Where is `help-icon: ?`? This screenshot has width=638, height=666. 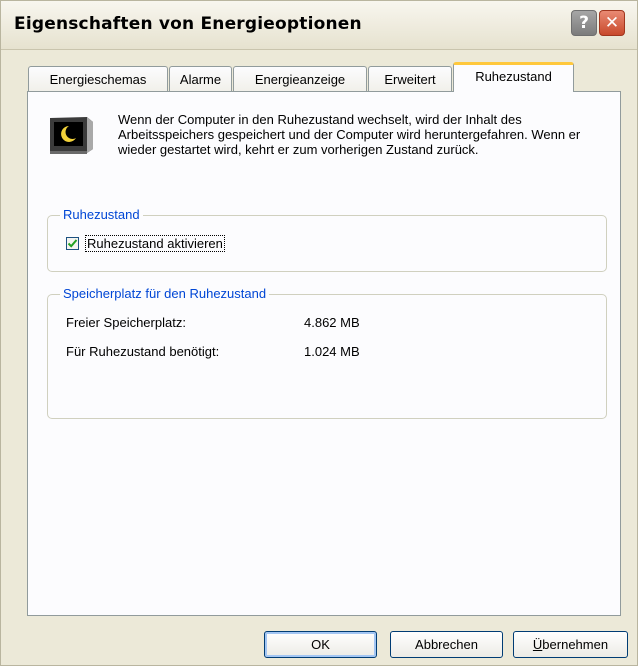
help-icon: ? is located at coordinates (584, 23).